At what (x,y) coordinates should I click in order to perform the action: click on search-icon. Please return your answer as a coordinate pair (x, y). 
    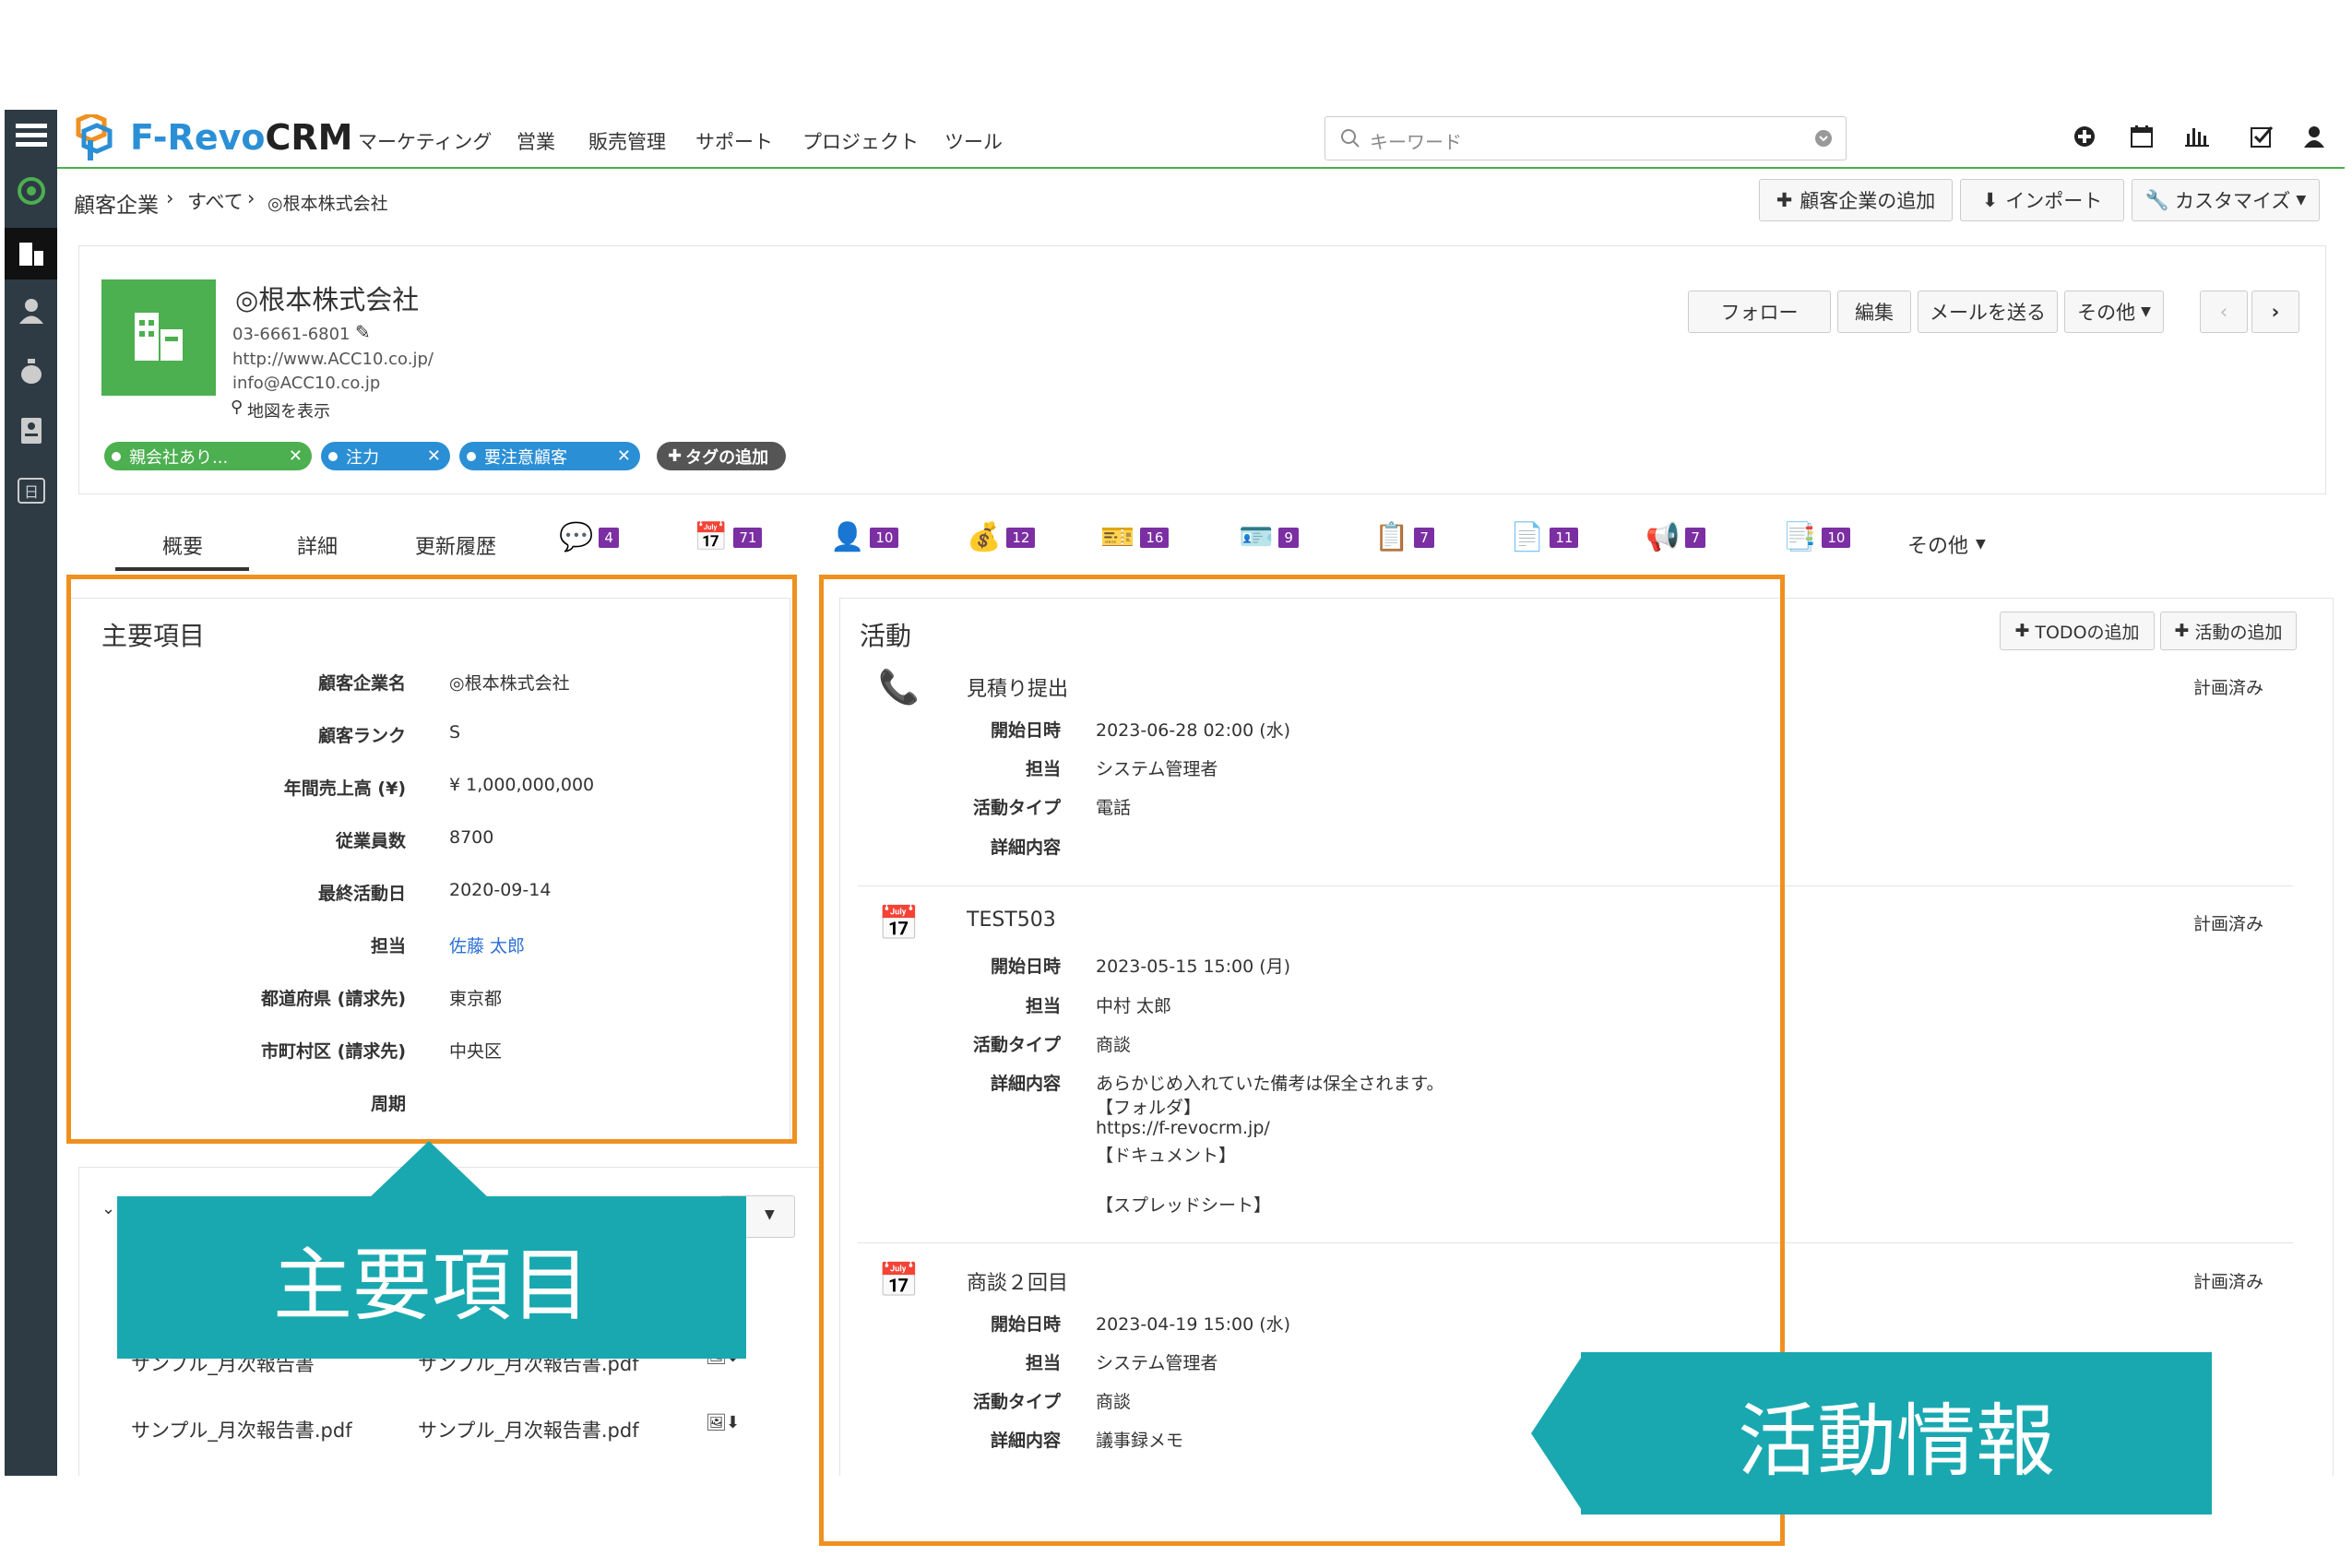
    Looking at the image, I should click on (1350, 138).